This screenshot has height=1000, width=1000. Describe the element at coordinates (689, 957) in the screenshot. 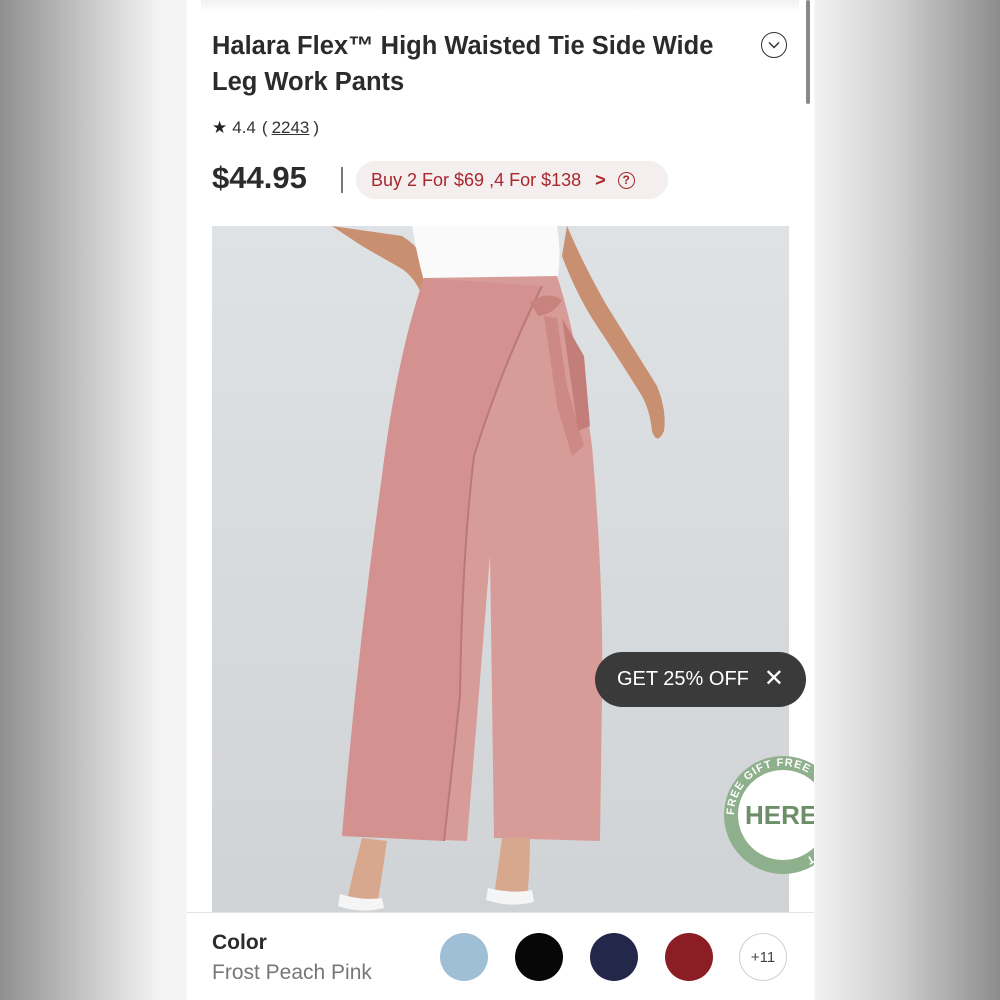

I see `swatch-burgundy` at that location.